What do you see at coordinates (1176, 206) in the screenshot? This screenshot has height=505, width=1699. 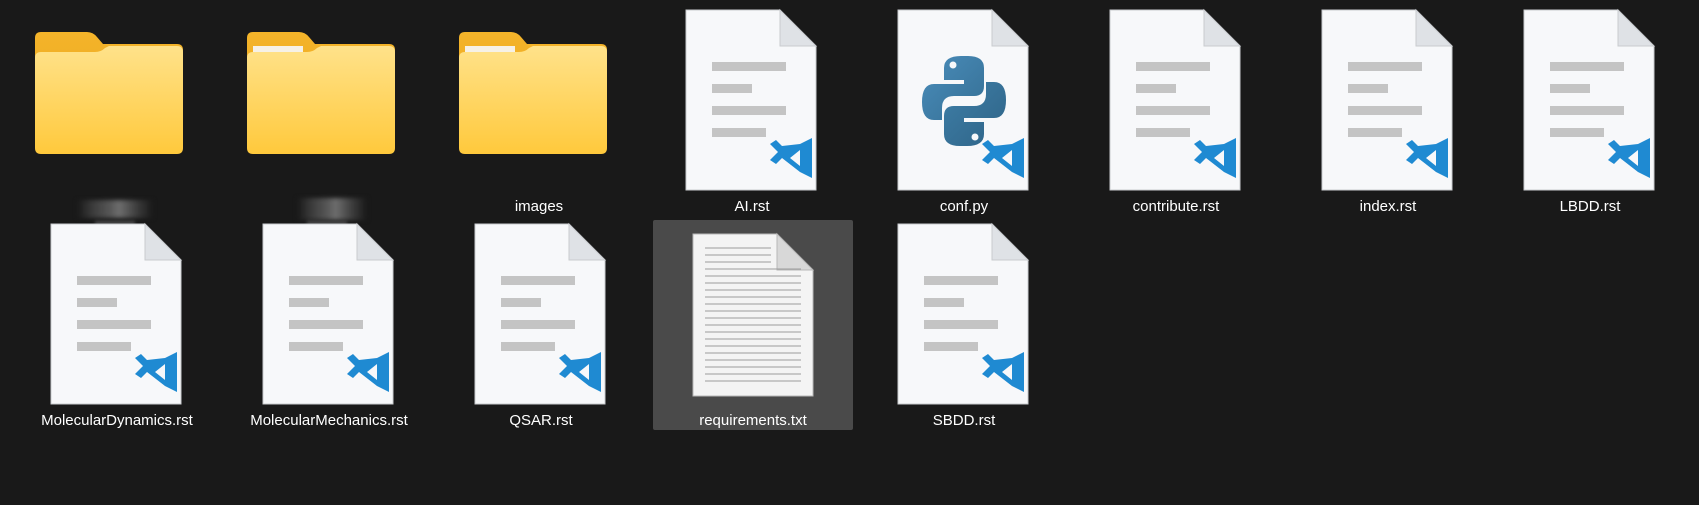 I see `item-label: contribute.rst` at bounding box center [1176, 206].